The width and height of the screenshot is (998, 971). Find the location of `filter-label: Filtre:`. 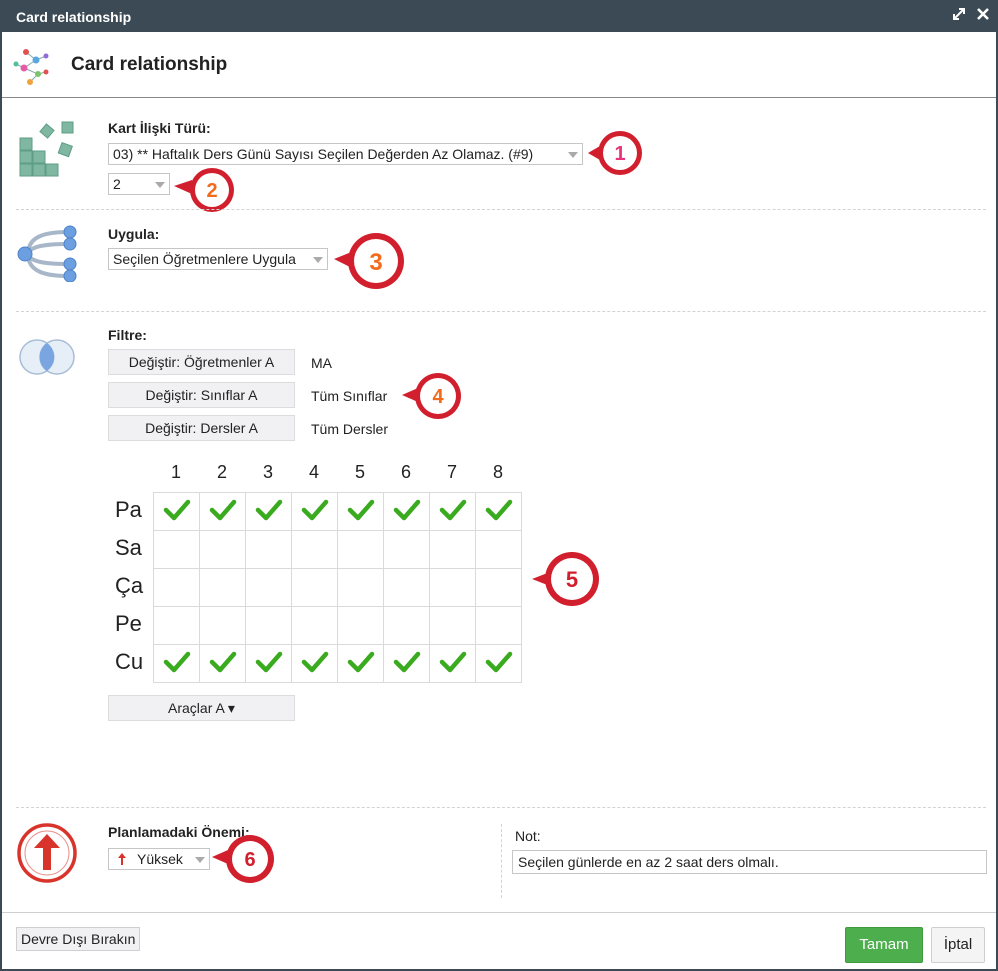

filter-label: Filtre: is located at coordinates (127, 335).